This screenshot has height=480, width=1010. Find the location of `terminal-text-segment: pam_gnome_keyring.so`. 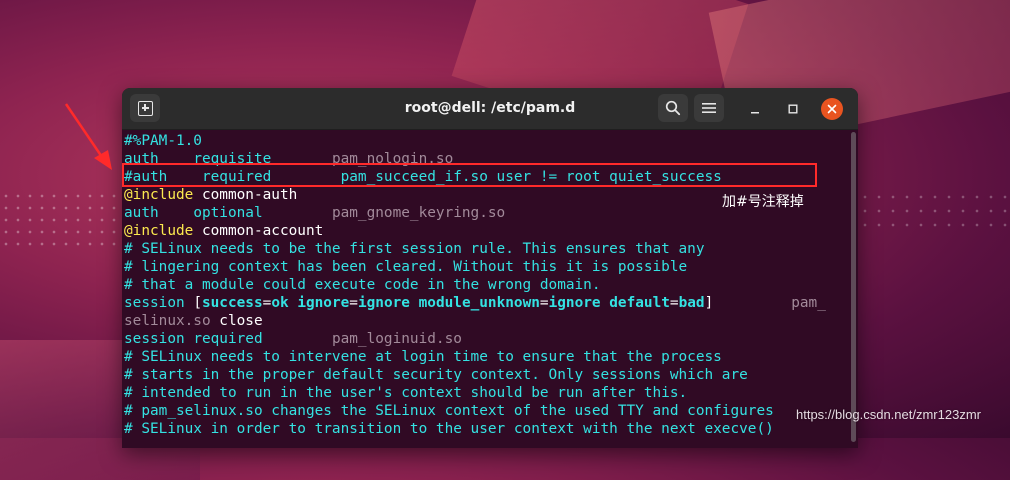

terminal-text-segment: pam_gnome_keyring.so is located at coordinates (418, 213).